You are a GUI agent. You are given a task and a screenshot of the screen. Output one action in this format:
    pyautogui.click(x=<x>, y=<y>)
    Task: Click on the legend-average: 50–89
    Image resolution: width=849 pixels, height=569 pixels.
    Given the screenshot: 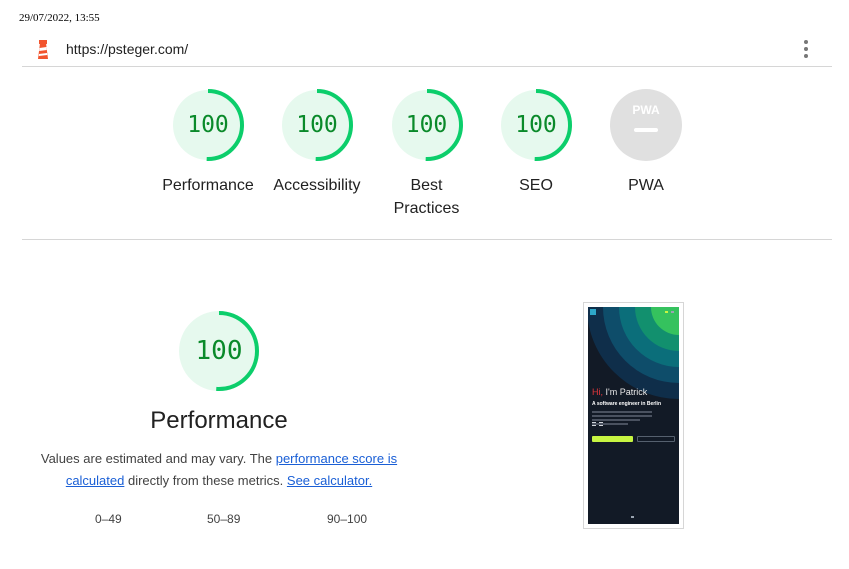 What is the action you would take?
    pyautogui.click(x=224, y=519)
    